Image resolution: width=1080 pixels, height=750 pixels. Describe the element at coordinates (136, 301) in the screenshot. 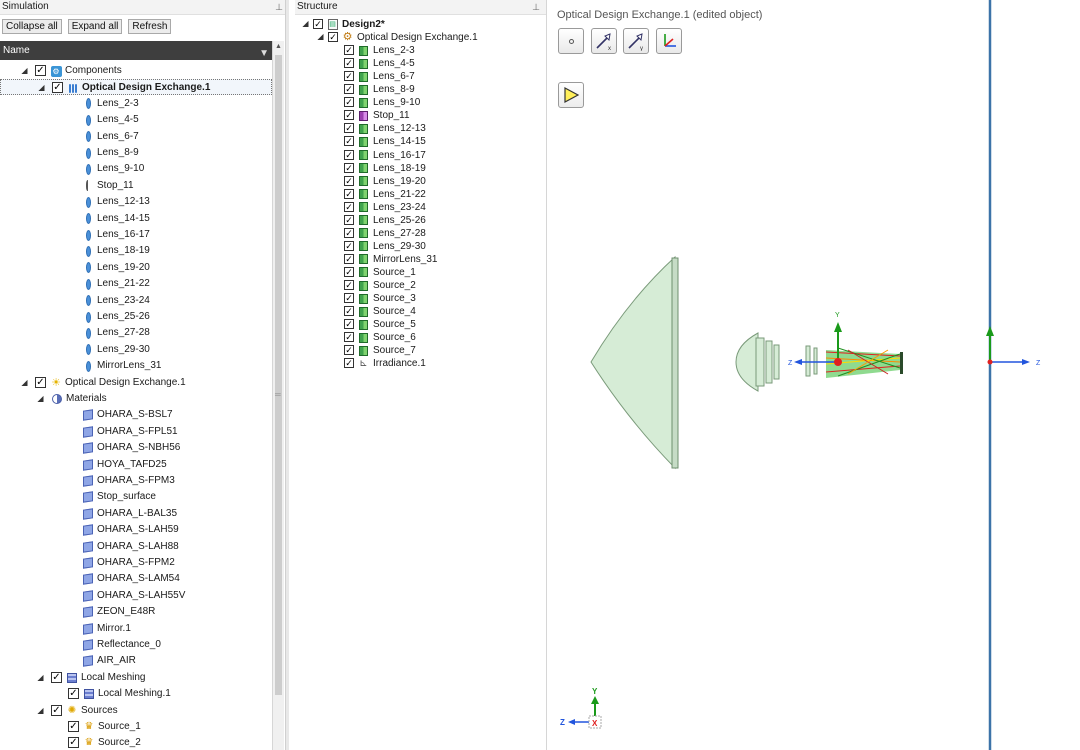

I see `simulation-tree-item: Lens_23-24` at that location.